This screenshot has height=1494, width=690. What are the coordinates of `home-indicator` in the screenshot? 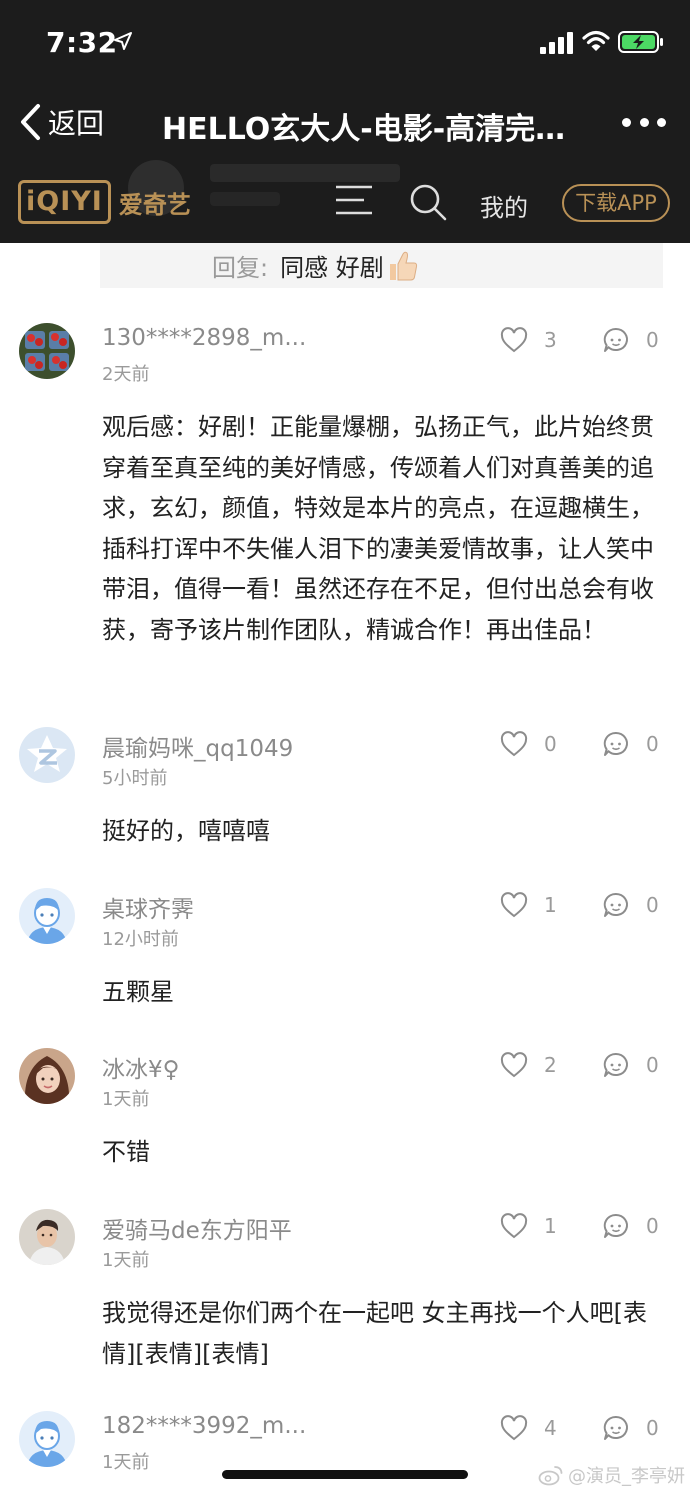 It's located at (345, 1474).